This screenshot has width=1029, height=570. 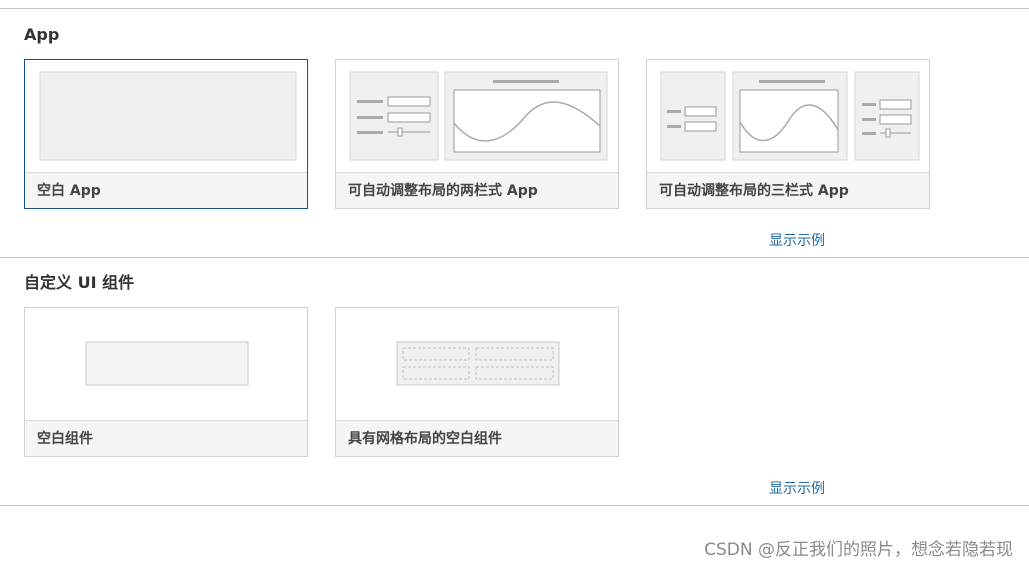 What do you see at coordinates (514, 8) in the screenshot?
I see `top-divider` at bounding box center [514, 8].